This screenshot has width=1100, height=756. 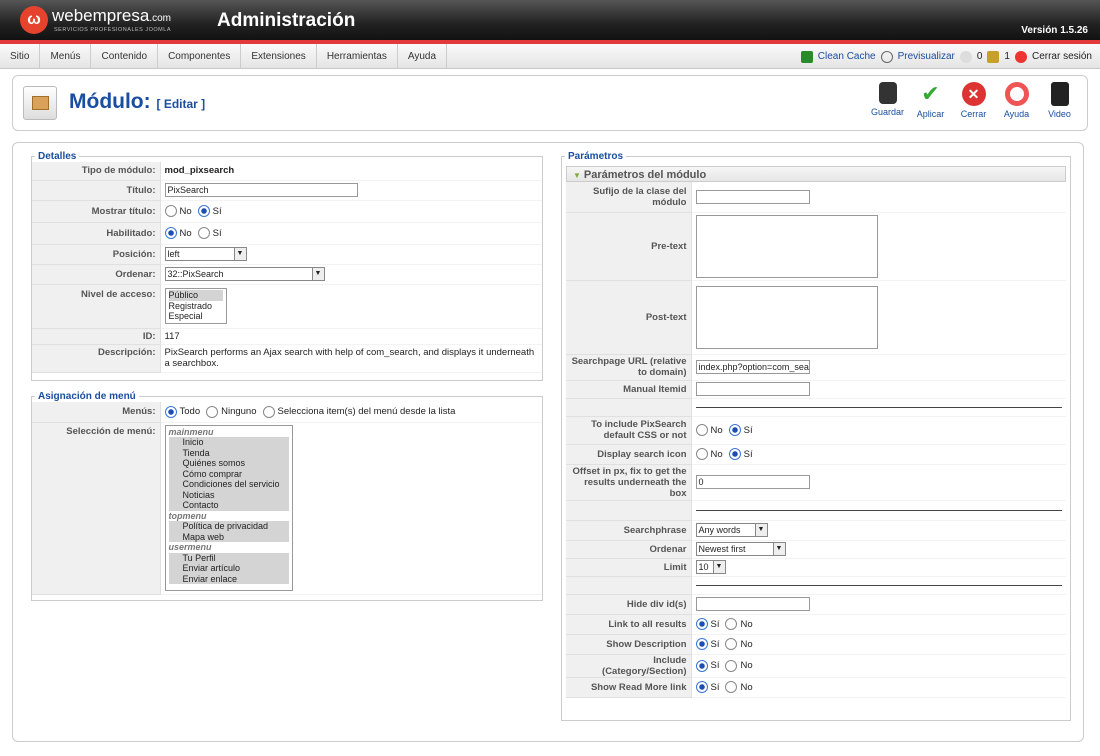 What do you see at coordinates (228, 568) in the screenshot?
I see `menu-item: Enviar artículo` at bounding box center [228, 568].